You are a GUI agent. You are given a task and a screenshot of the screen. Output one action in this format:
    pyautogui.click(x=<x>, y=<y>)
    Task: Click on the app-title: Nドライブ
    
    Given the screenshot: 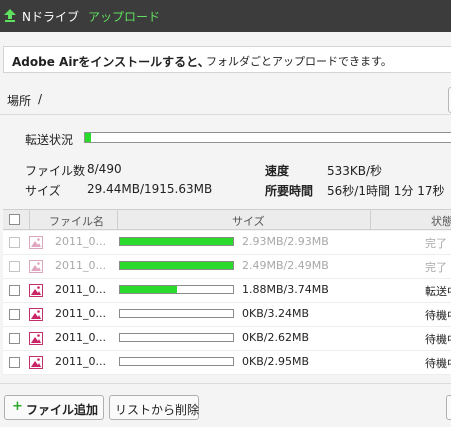 What is the action you would take?
    pyautogui.click(x=50, y=16)
    